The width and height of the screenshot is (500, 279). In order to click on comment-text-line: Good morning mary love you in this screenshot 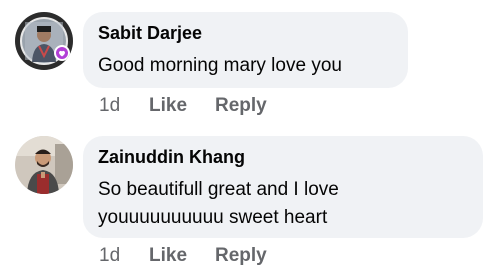, I will do `click(220, 65)`.